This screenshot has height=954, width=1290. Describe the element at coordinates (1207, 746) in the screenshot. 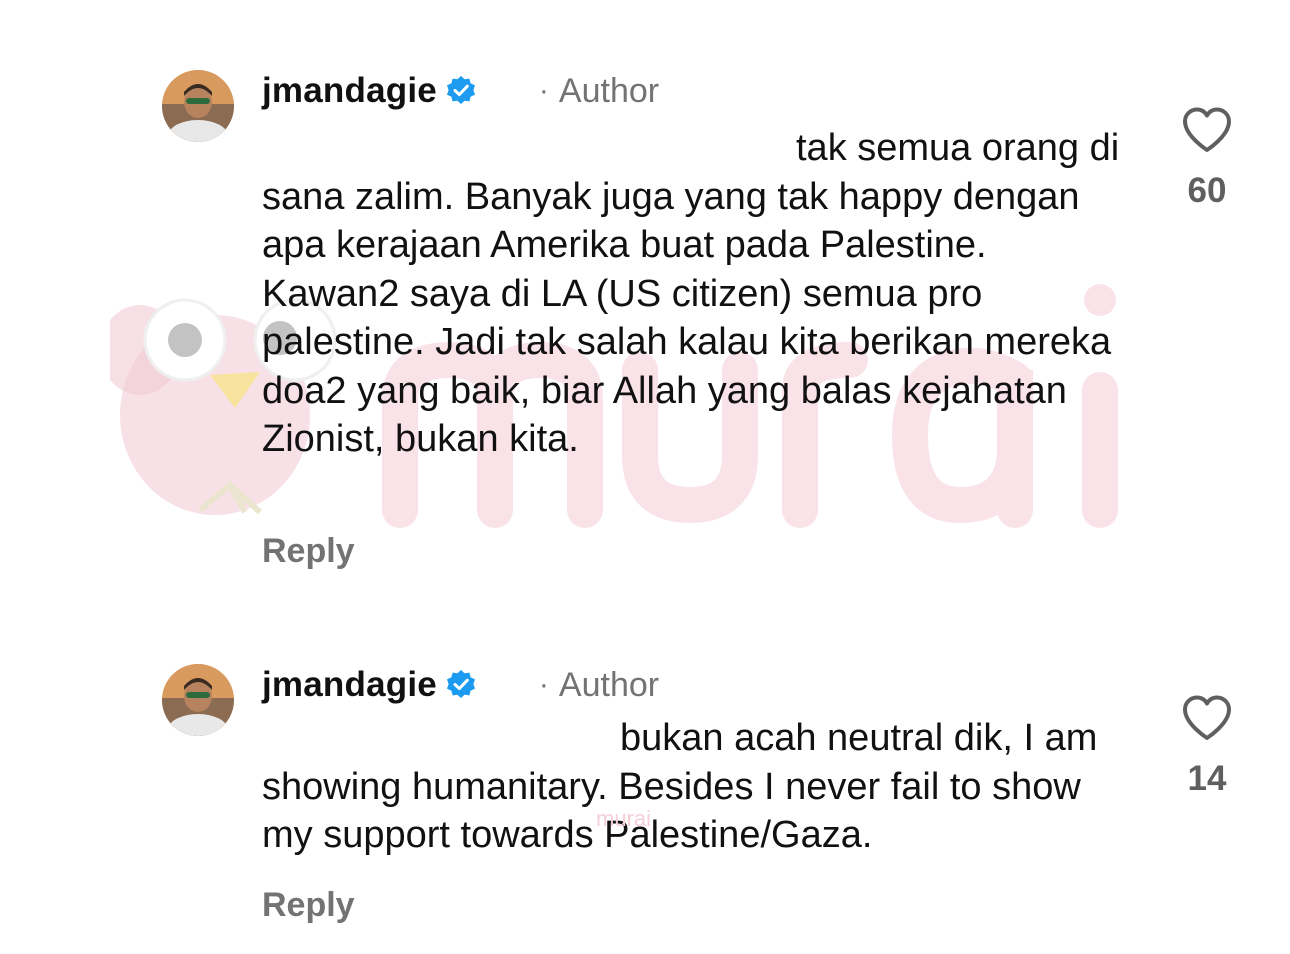

I see `like-section: 14` at that location.